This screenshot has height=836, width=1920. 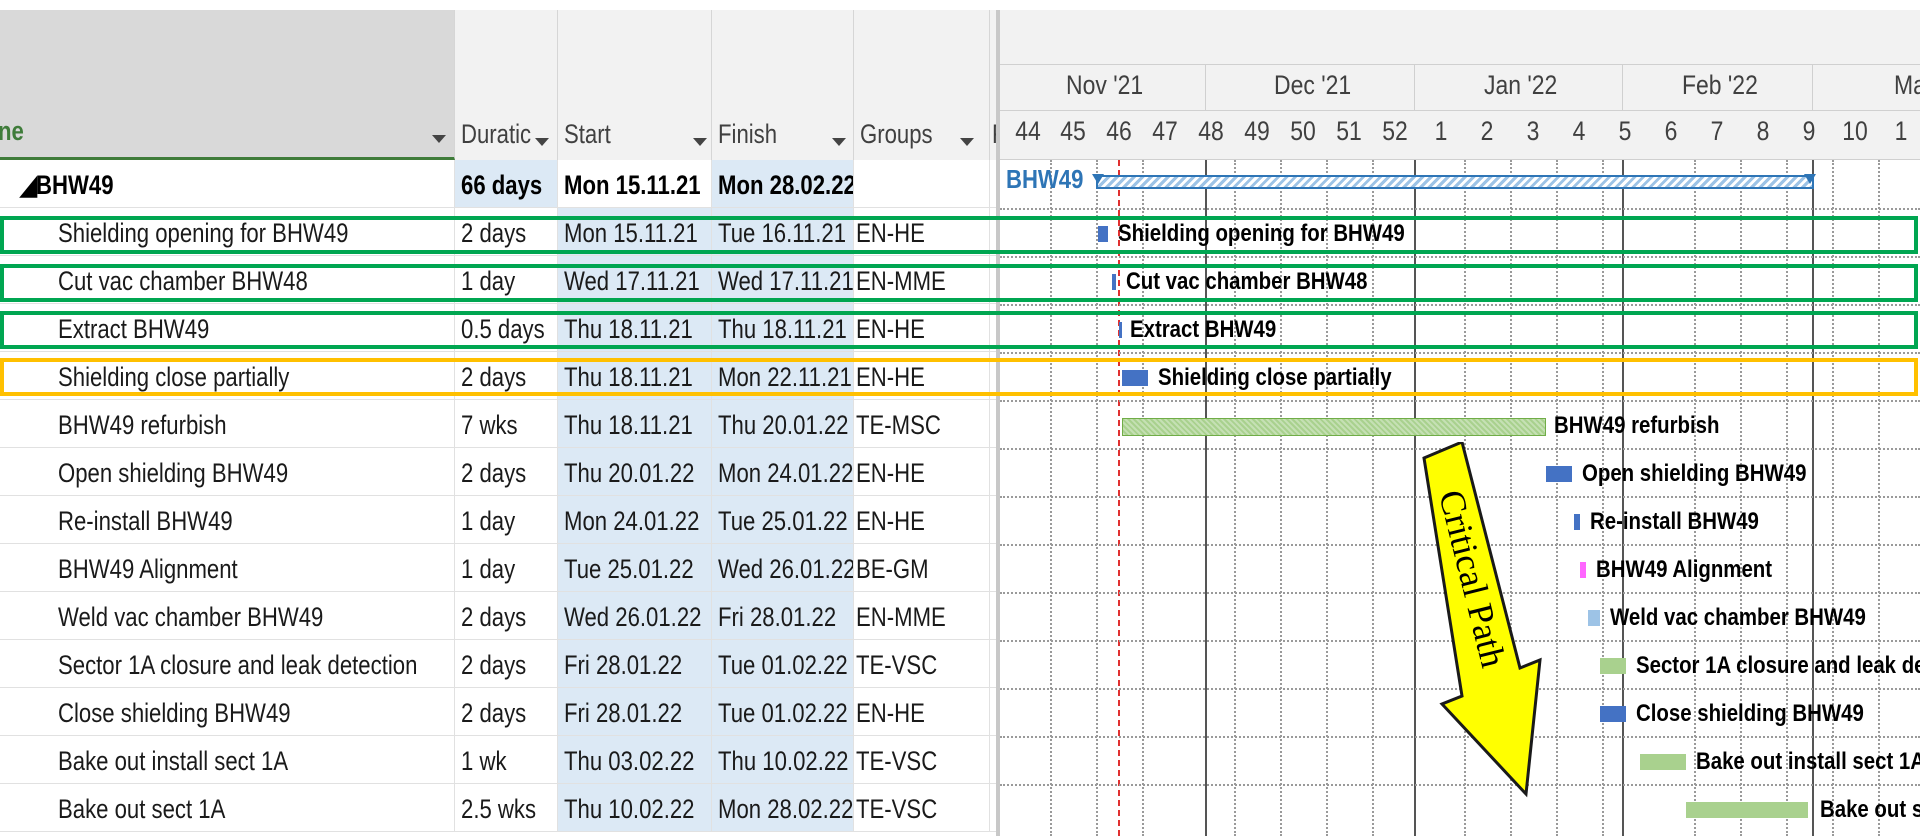 I want to click on timescale-week: 1, so click(x=1441, y=131).